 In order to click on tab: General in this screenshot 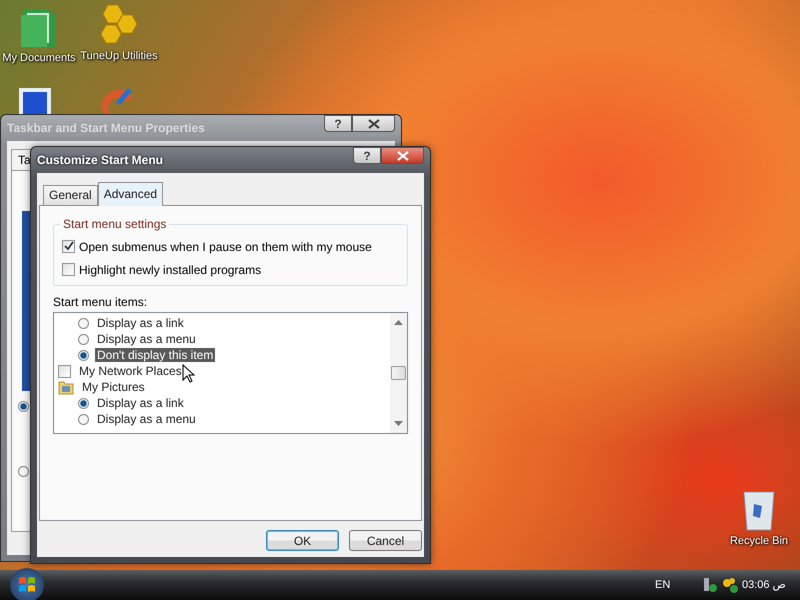, I will do `click(70, 195)`.